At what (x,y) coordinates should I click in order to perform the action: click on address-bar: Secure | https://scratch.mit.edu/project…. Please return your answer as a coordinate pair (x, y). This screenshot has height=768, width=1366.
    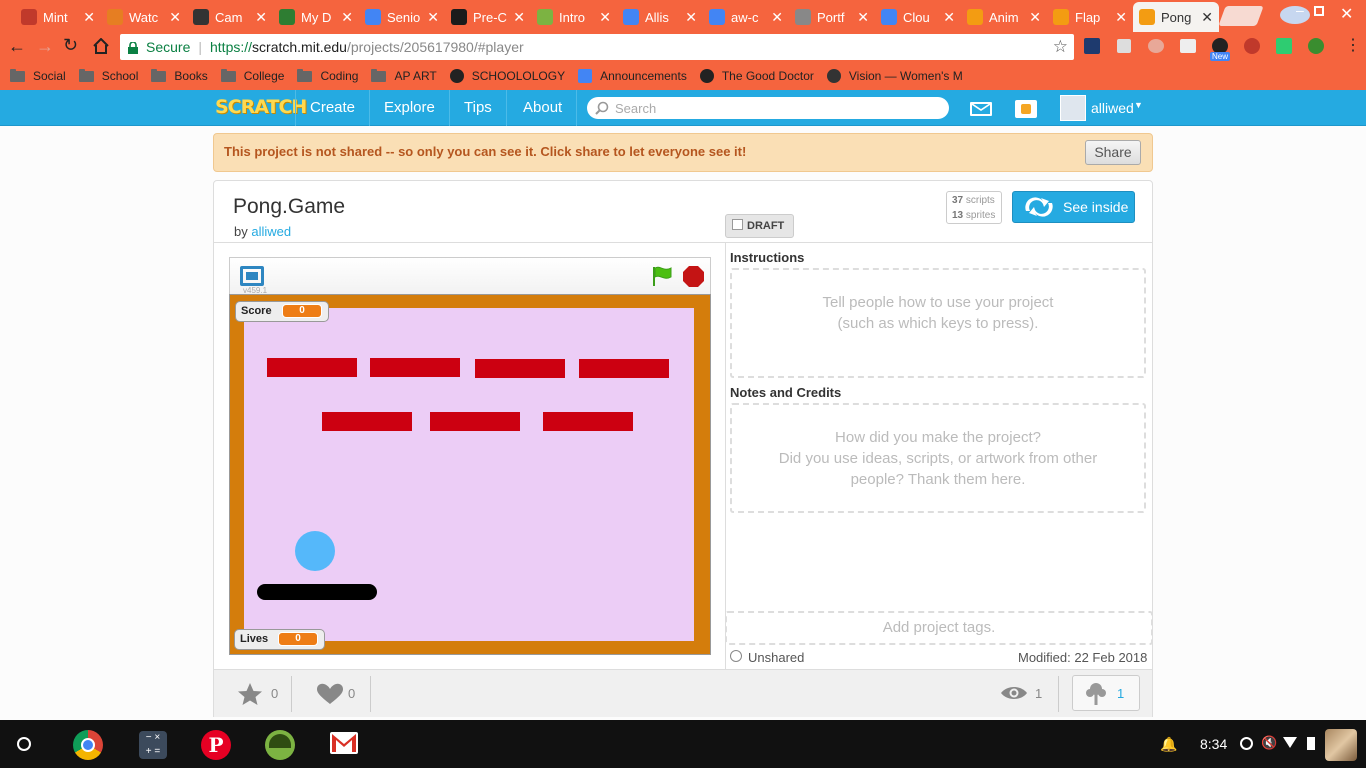
    Looking at the image, I should click on (597, 47).